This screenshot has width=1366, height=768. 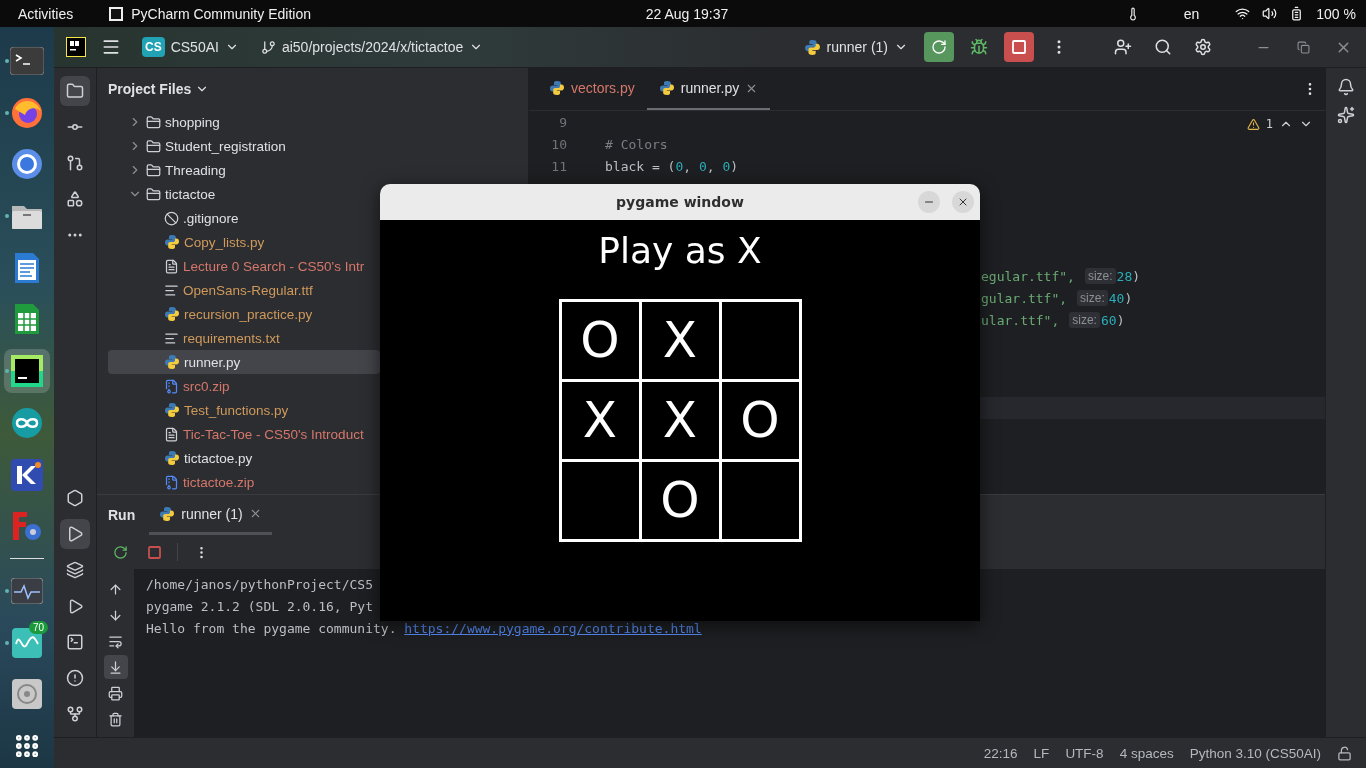 I want to click on tree-item: Tic-Tac-Toe - CS50's Introduct, so click(x=244, y=434).